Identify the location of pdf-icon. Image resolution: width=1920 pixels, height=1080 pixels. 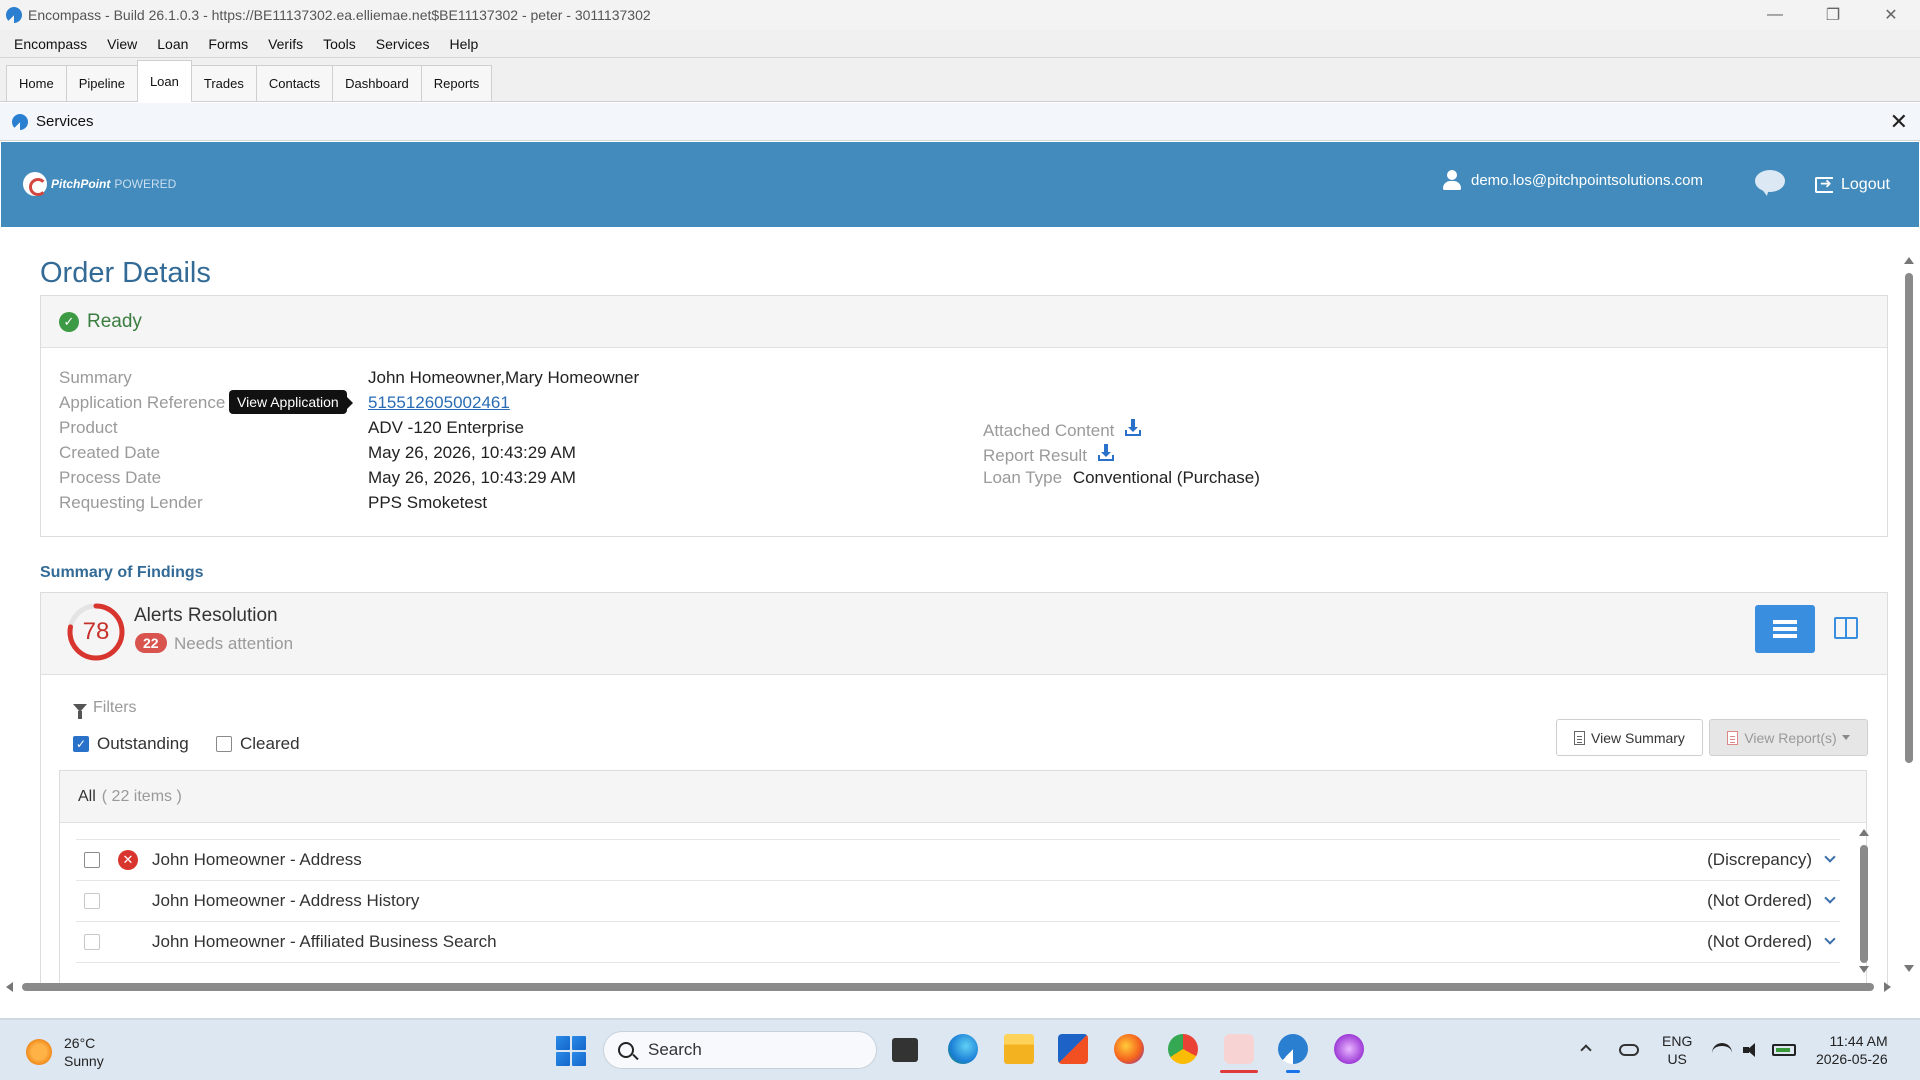
(1733, 737).